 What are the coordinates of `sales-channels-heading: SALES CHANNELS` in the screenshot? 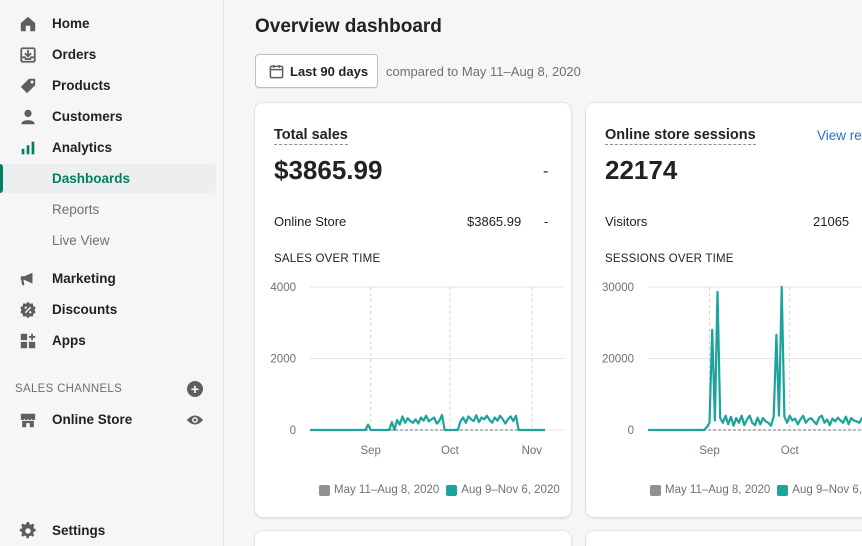 It's located at (69, 389).